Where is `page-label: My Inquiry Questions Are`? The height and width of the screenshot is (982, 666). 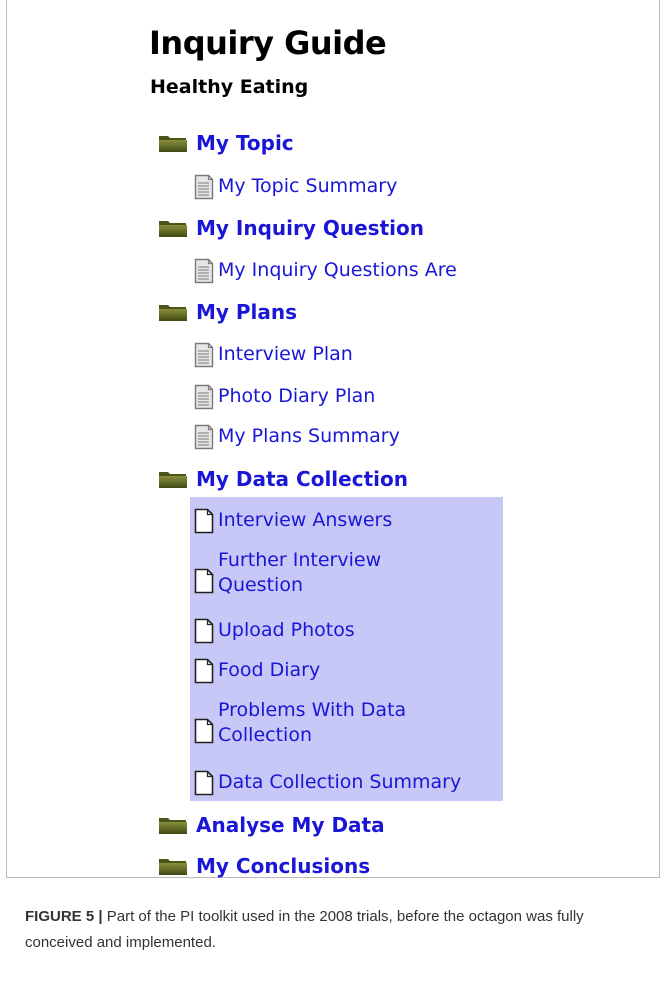 page-label: My Inquiry Questions Are is located at coordinates (337, 270).